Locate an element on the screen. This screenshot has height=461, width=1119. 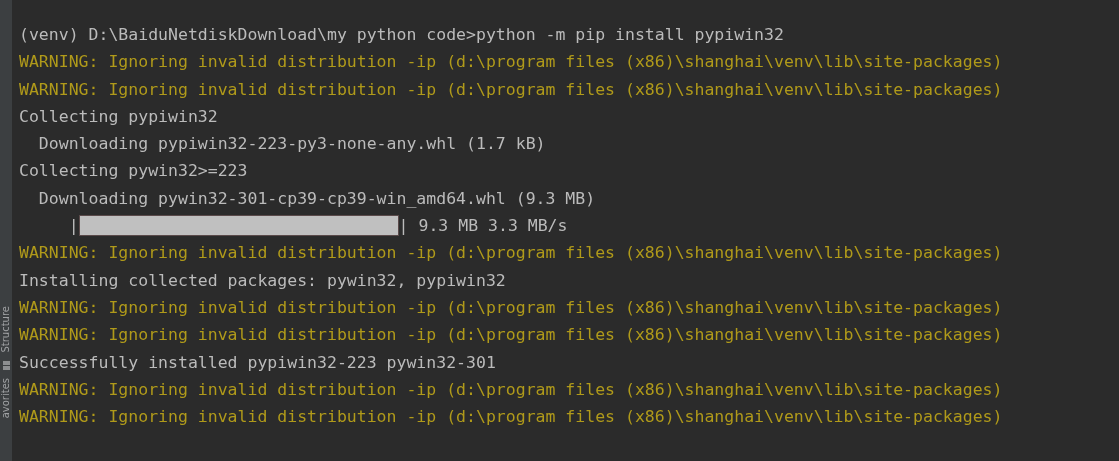
output-line: Installing collected packages: pywin32, pypiwin32 is located at coordinates (262, 280).